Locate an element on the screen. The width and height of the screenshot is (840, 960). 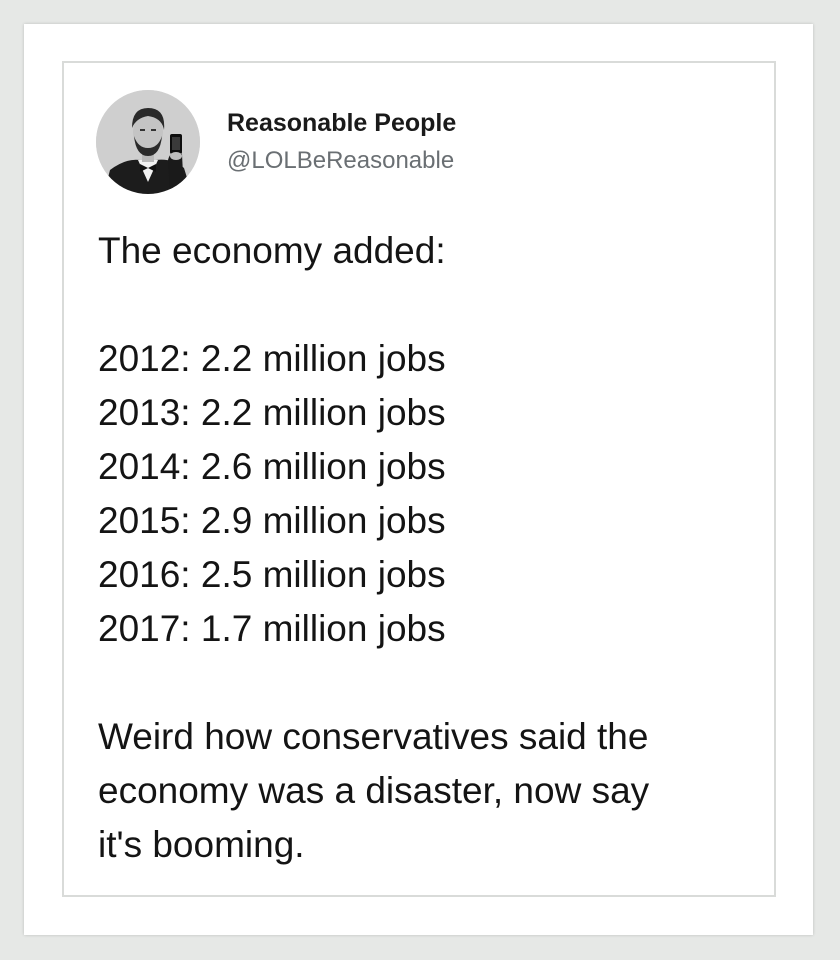
closing-line: economy was a disaster, now say is located at coordinates (374, 790).